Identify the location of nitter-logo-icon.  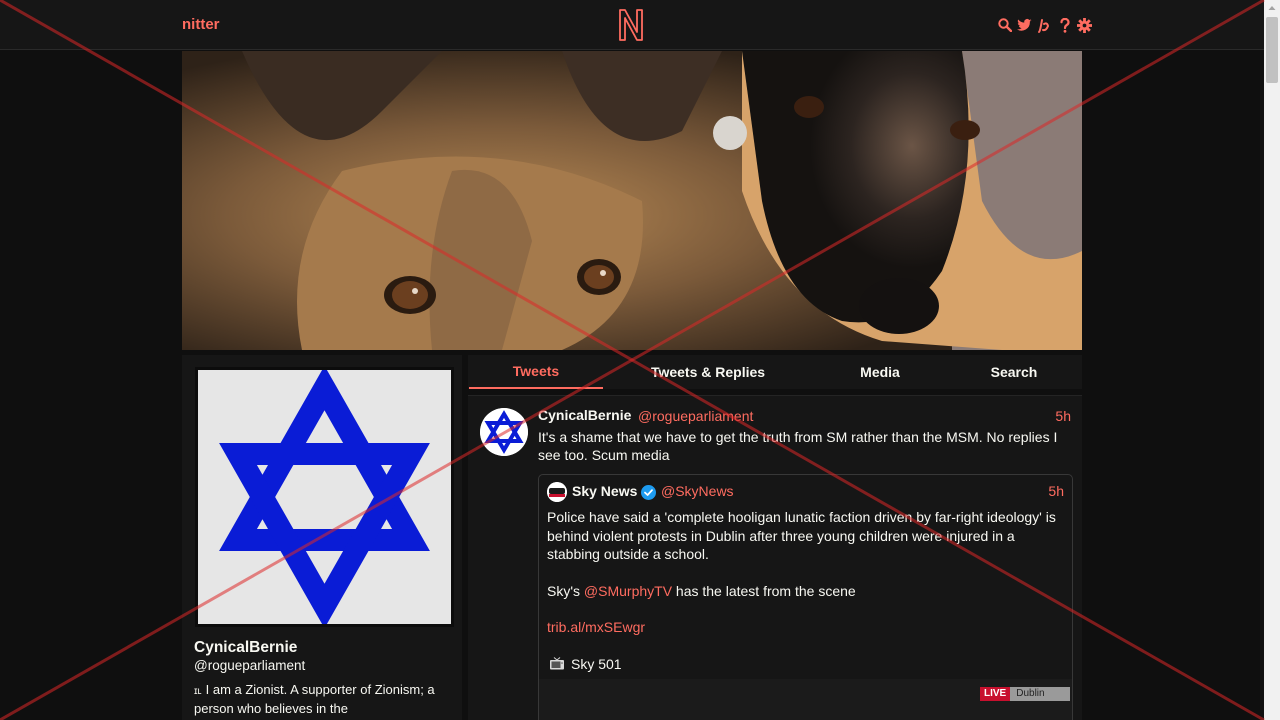
(631, 25).